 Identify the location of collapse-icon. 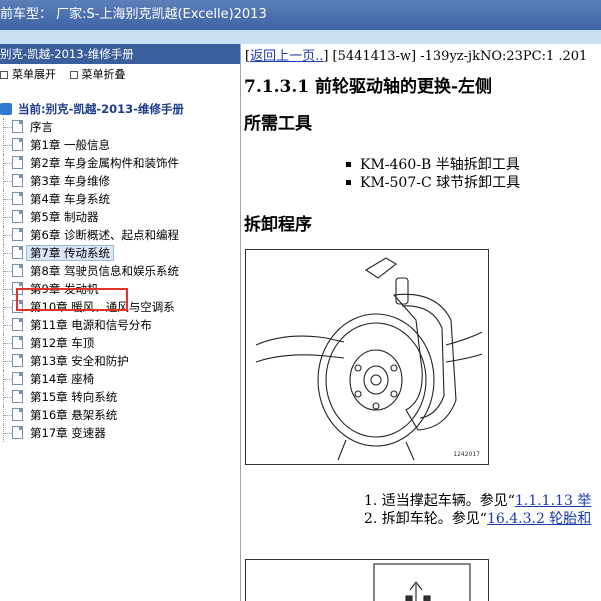
(73, 75).